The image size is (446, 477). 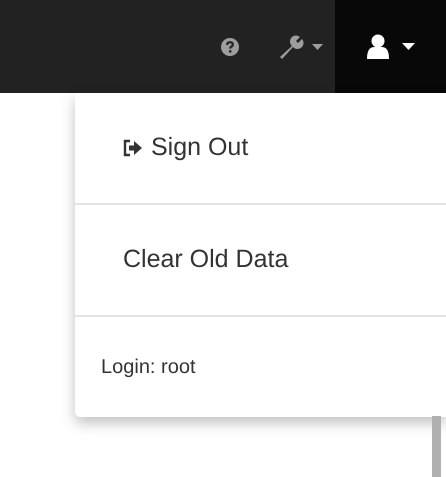 What do you see at coordinates (378, 46) in the screenshot?
I see `user-icon` at bounding box center [378, 46].